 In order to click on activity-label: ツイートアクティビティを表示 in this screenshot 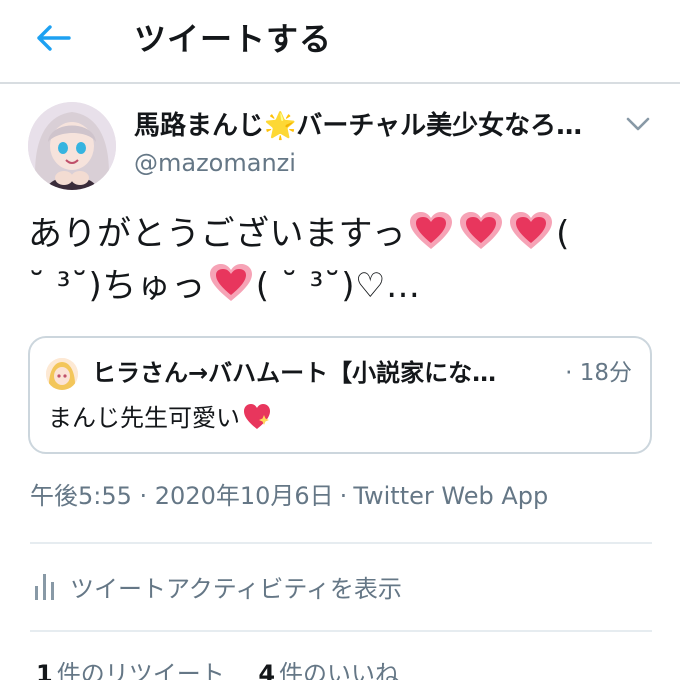, I will do `click(236, 588)`.